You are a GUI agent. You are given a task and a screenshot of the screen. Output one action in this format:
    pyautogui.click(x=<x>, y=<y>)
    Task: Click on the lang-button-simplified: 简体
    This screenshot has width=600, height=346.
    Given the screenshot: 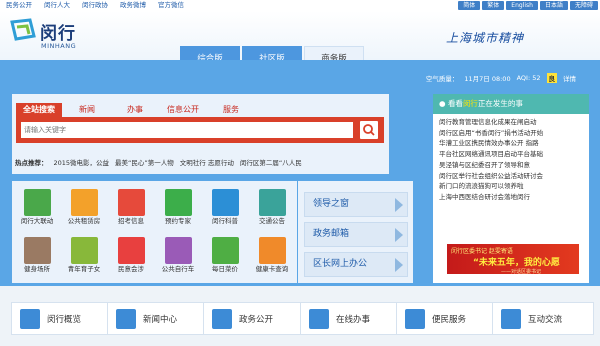 What is the action you would take?
    pyautogui.click(x=469, y=5)
    